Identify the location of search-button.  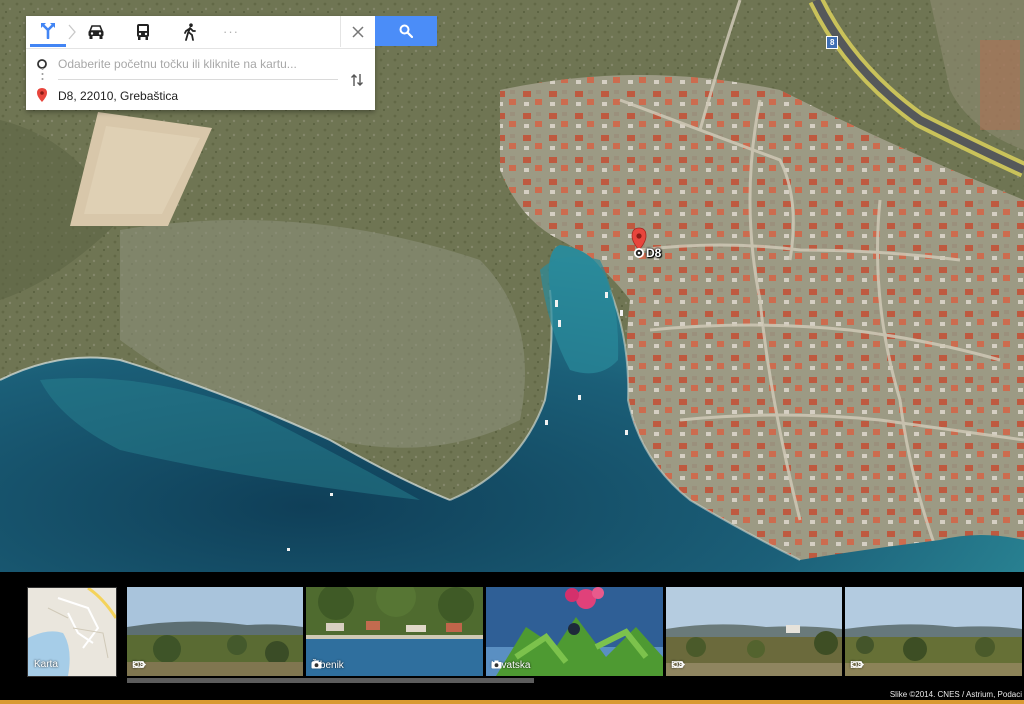
(406, 31).